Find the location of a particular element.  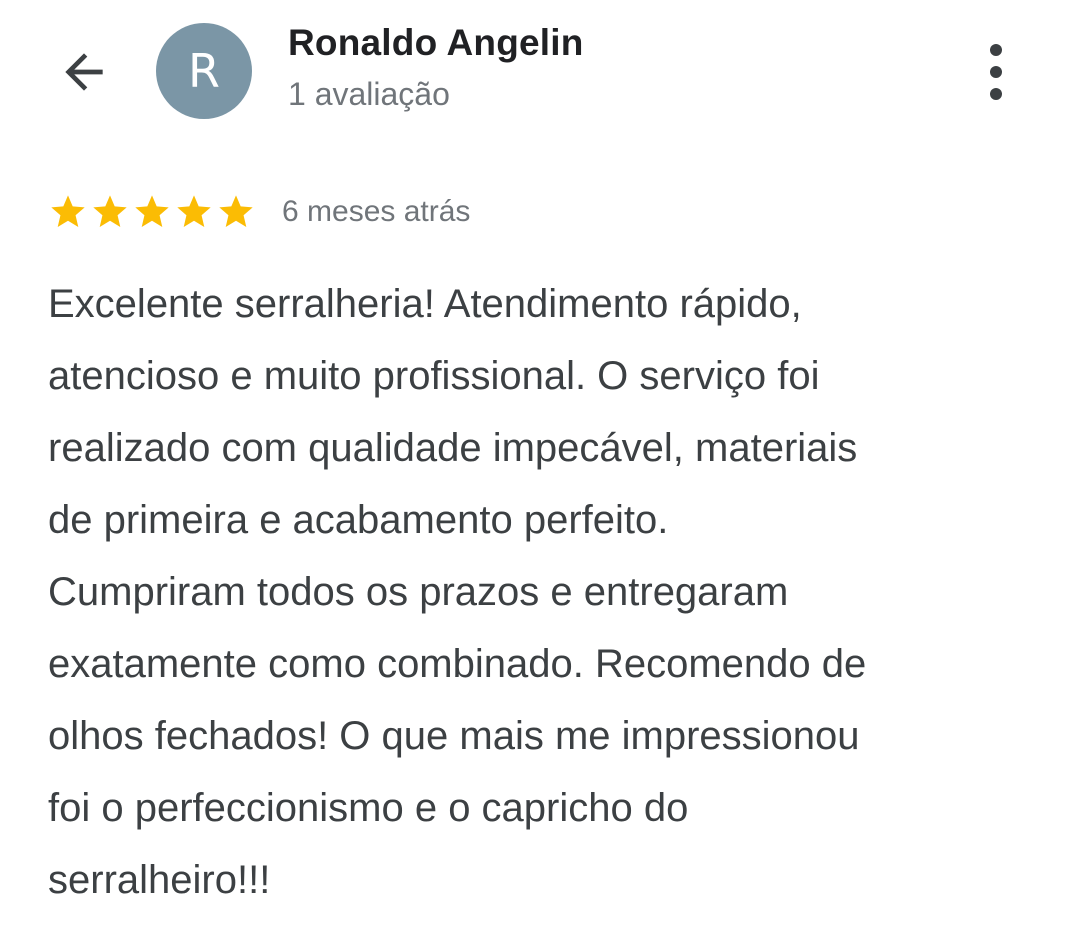

back-button is located at coordinates (84, 72).